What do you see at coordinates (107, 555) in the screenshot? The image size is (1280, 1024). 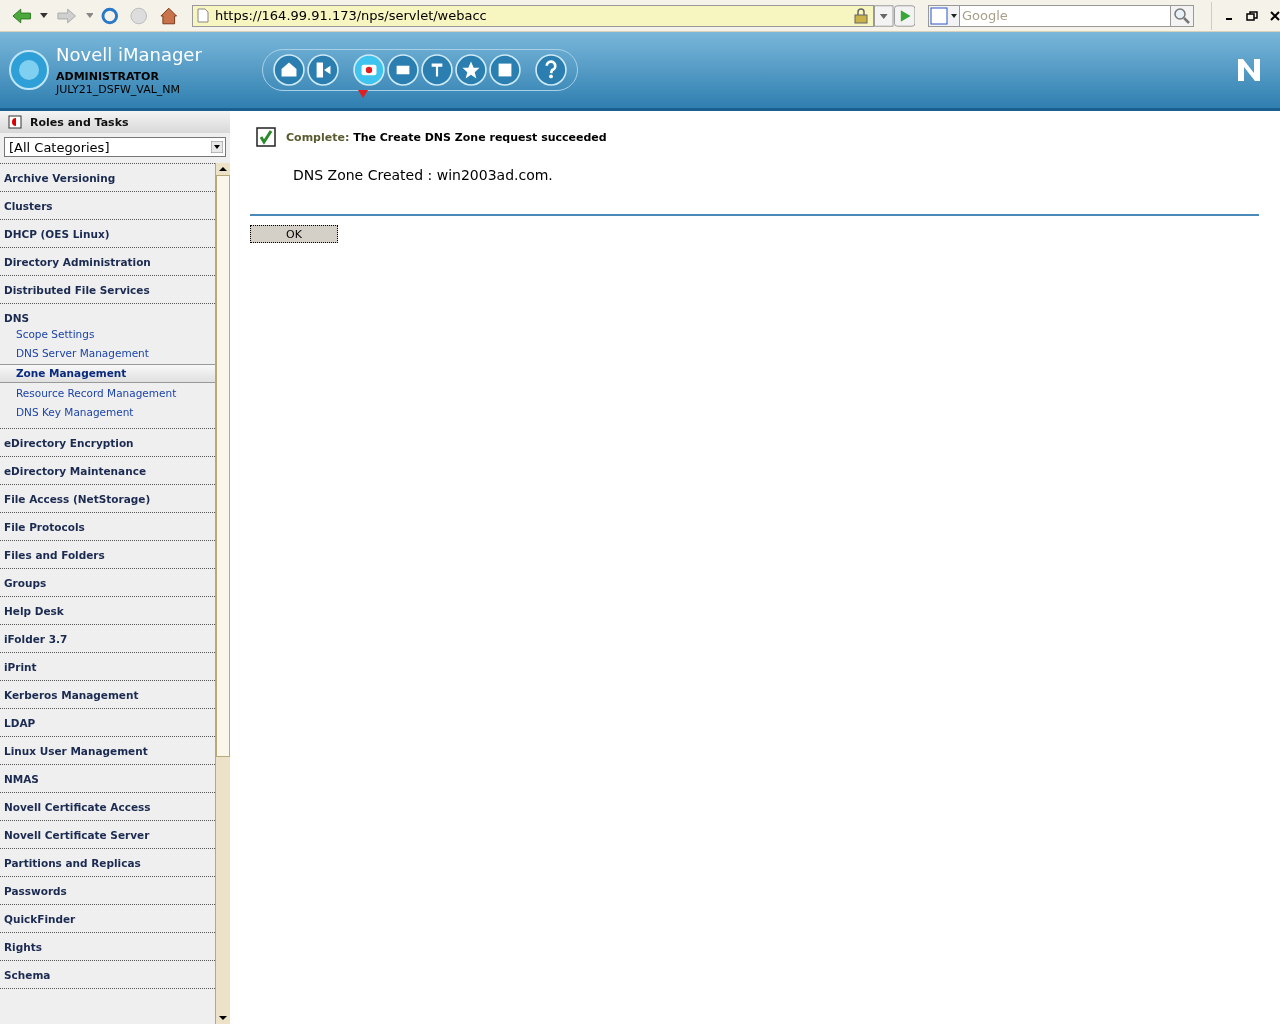 I see `role-item: Files and Folders` at bounding box center [107, 555].